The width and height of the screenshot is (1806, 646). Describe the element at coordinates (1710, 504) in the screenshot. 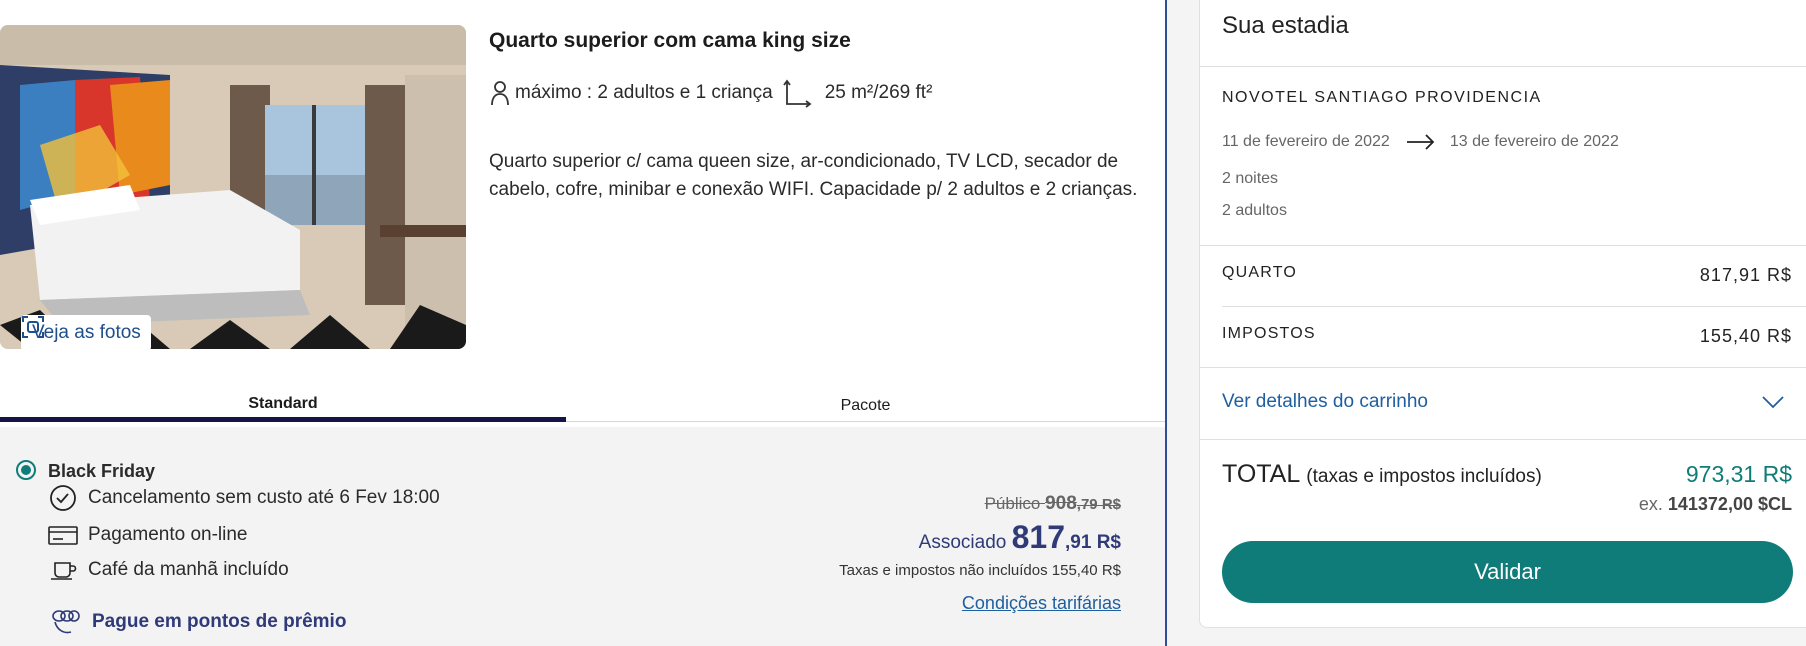

I see `converted-value: 141372,00` at that location.